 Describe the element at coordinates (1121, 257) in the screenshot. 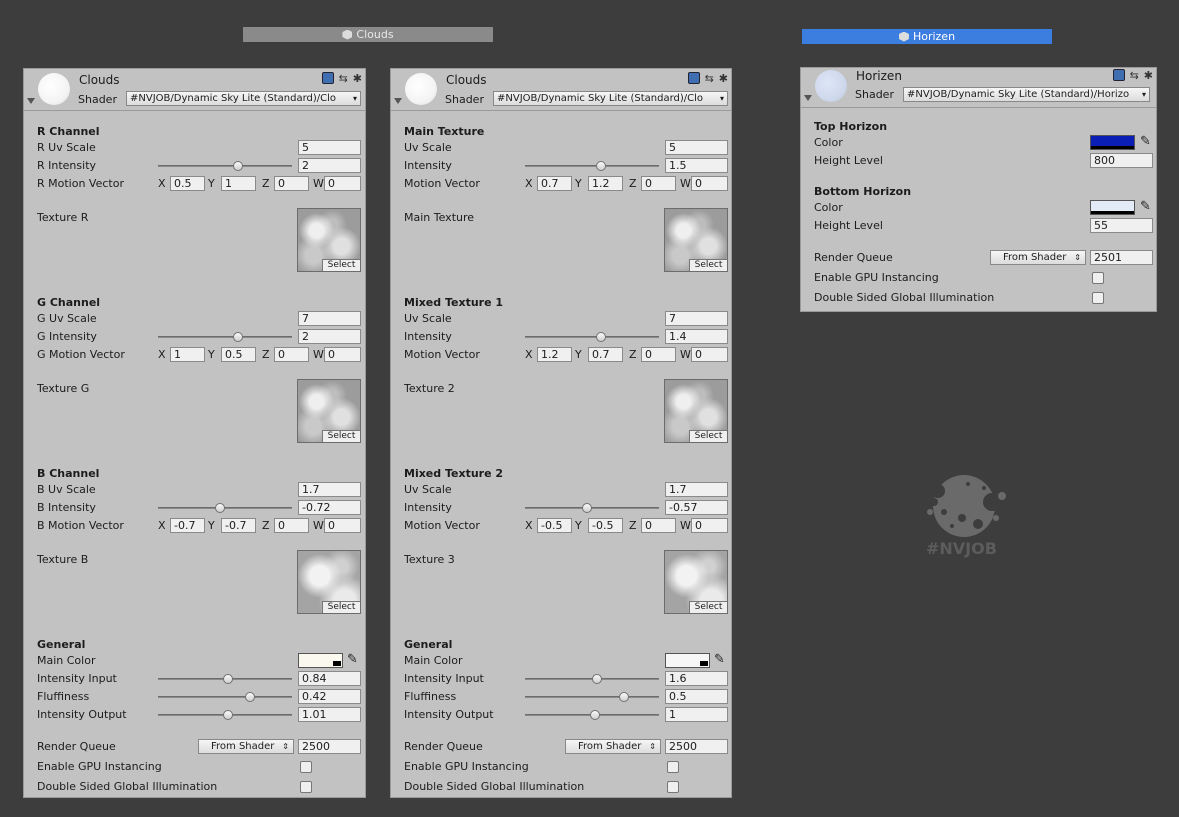

I see `render-queue-field: 2501` at that location.